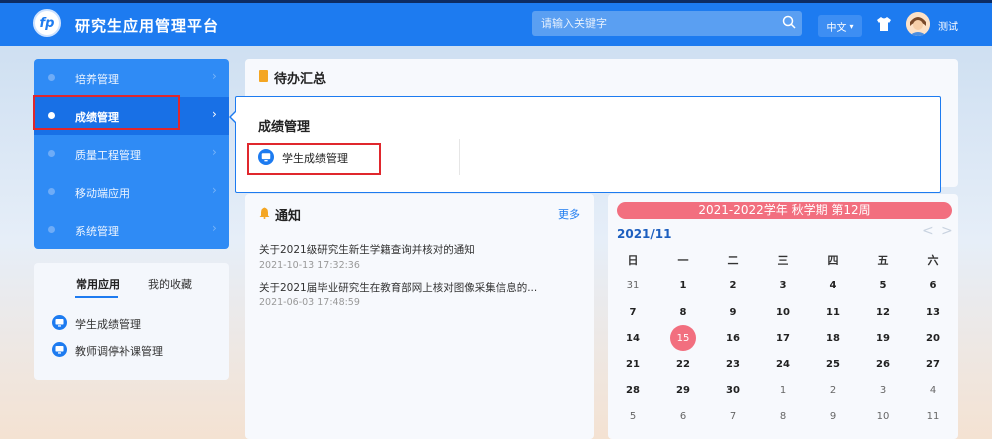 This screenshot has height=439, width=992. Describe the element at coordinates (833, 338) in the screenshot. I see `calendar-day: 18` at that location.